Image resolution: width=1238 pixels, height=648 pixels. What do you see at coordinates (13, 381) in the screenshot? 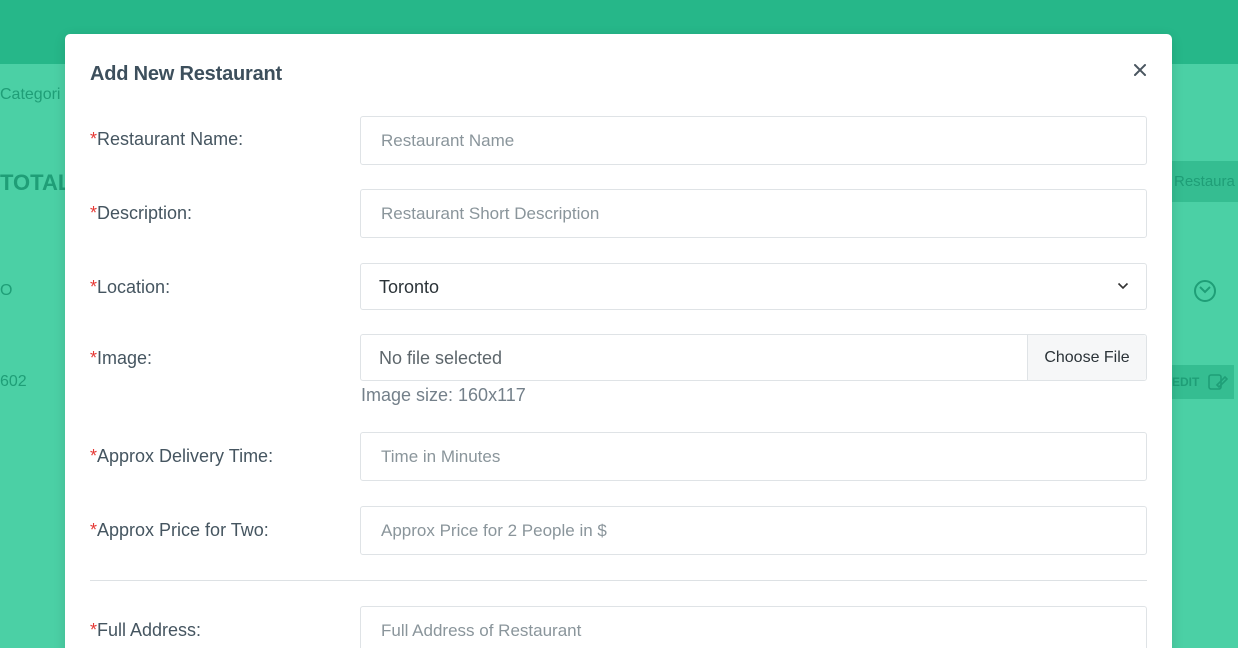
I see `background-row-text: 602` at bounding box center [13, 381].